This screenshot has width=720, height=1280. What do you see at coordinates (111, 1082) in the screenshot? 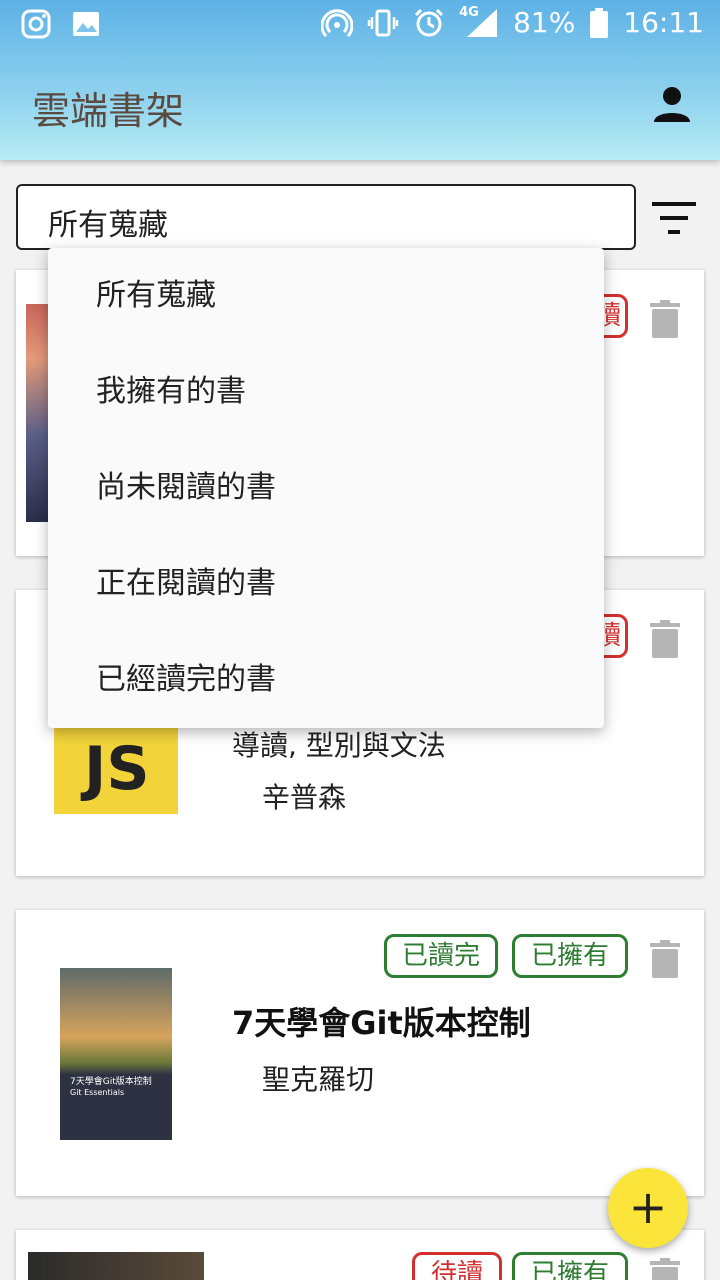
I see `cover-title: 7天學會Git版本控制` at bounding box center [111, 1082].